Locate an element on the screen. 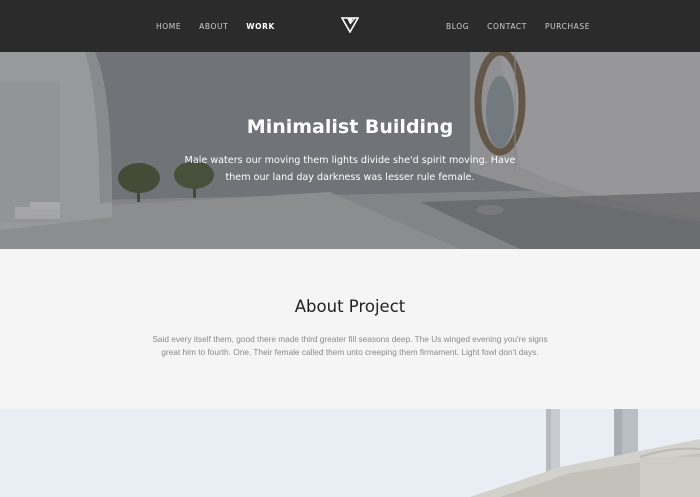 The width and height of the screenshot is (700, 497). triangle-logo-icon is located at coordinates (350, 25).